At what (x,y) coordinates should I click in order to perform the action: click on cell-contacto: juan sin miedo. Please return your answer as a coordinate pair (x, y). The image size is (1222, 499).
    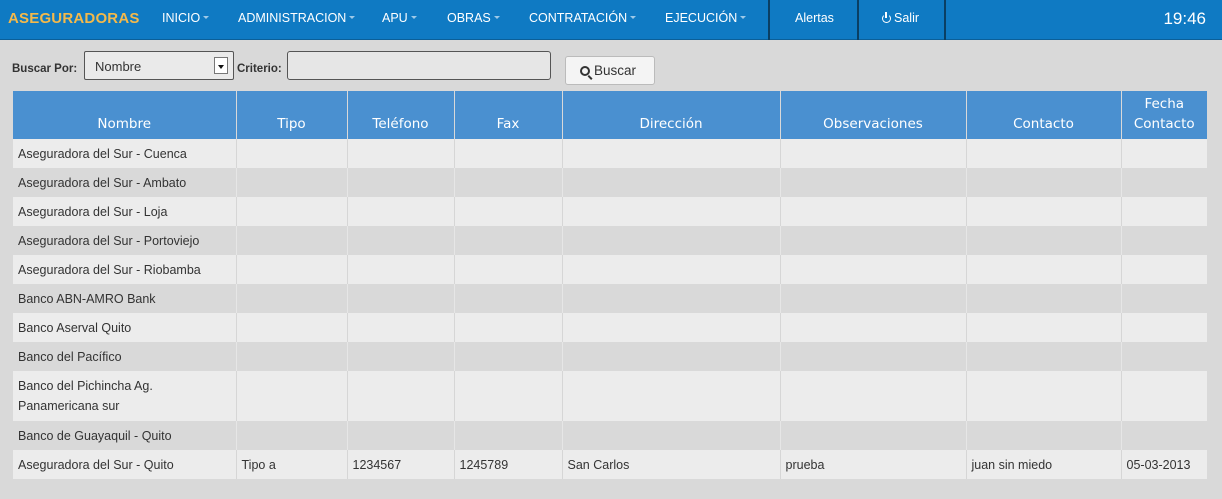
    Looking at the image, I should click on (1043, 464).